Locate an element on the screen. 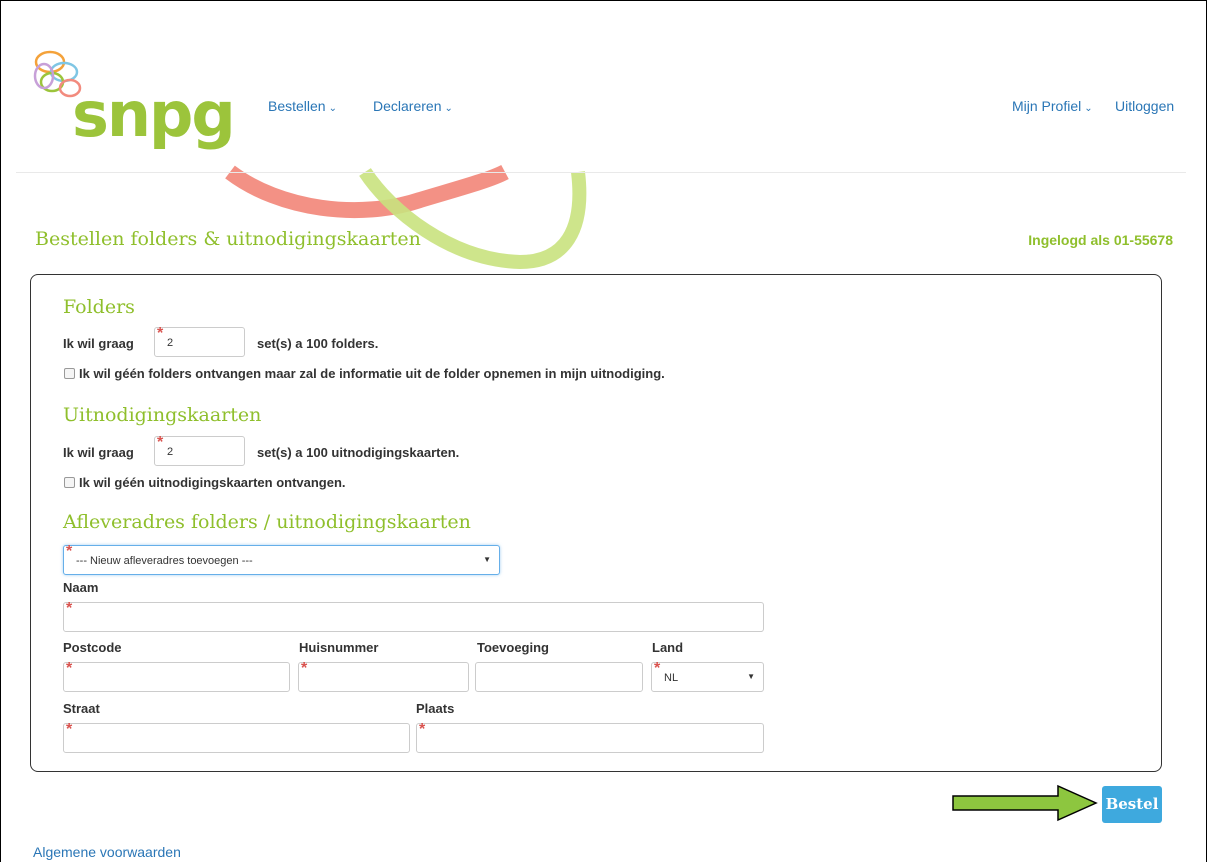  header-divider is located at coordinates (601, 172).